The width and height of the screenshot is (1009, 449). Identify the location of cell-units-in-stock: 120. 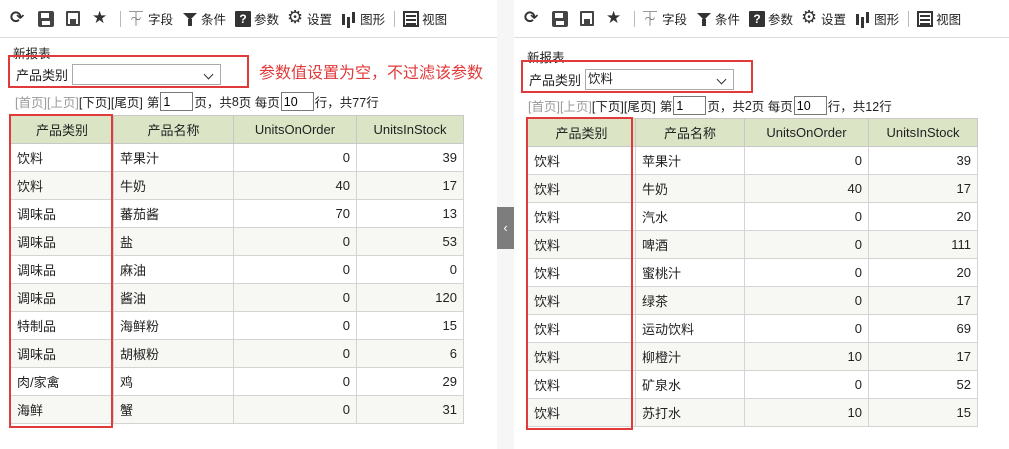
(410, 297).